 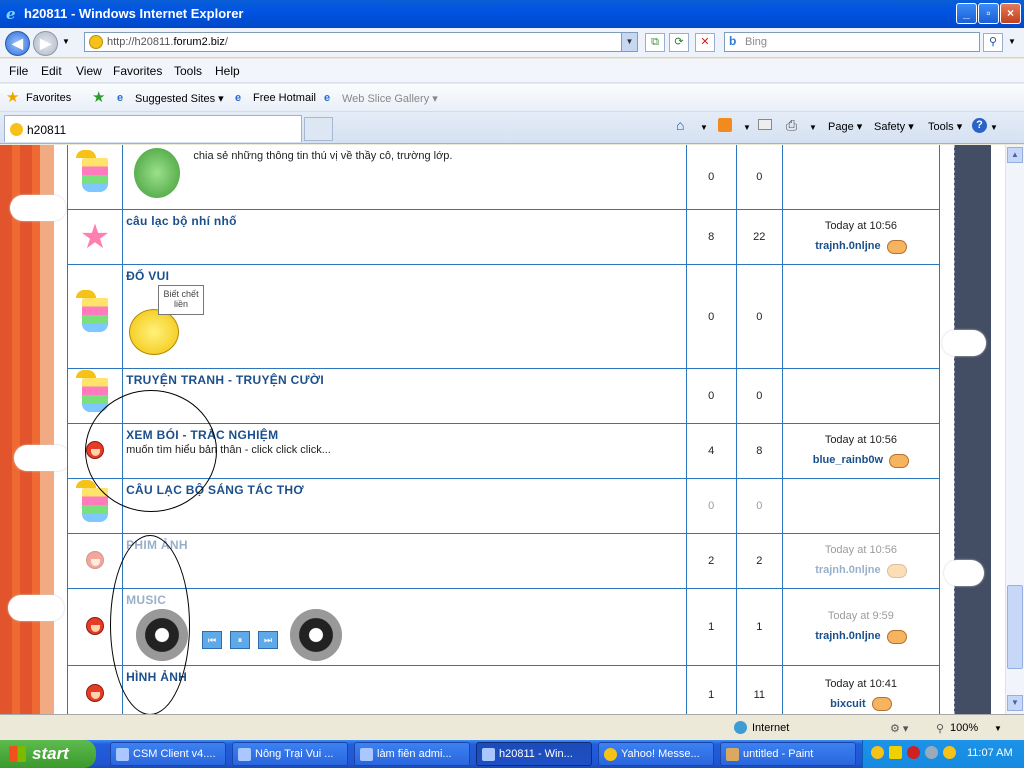 I want to click on posts-count: 11, so click(x=759, y=689).